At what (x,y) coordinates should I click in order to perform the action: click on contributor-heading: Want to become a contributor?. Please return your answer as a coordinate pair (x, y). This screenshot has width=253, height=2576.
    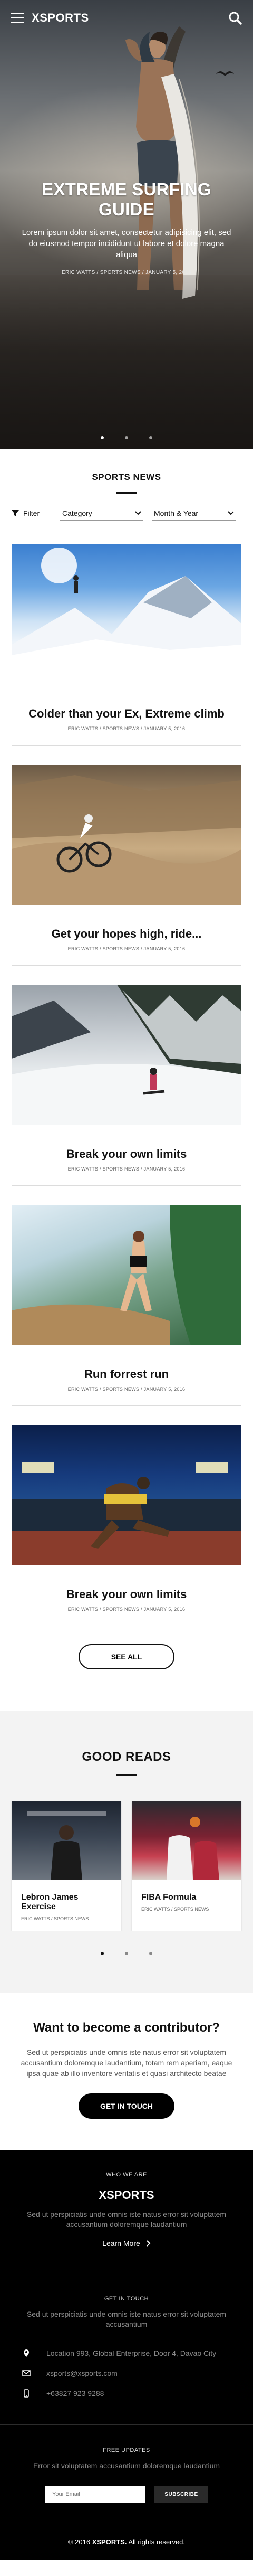
    Looking at the image, I should click on (126, 2028).